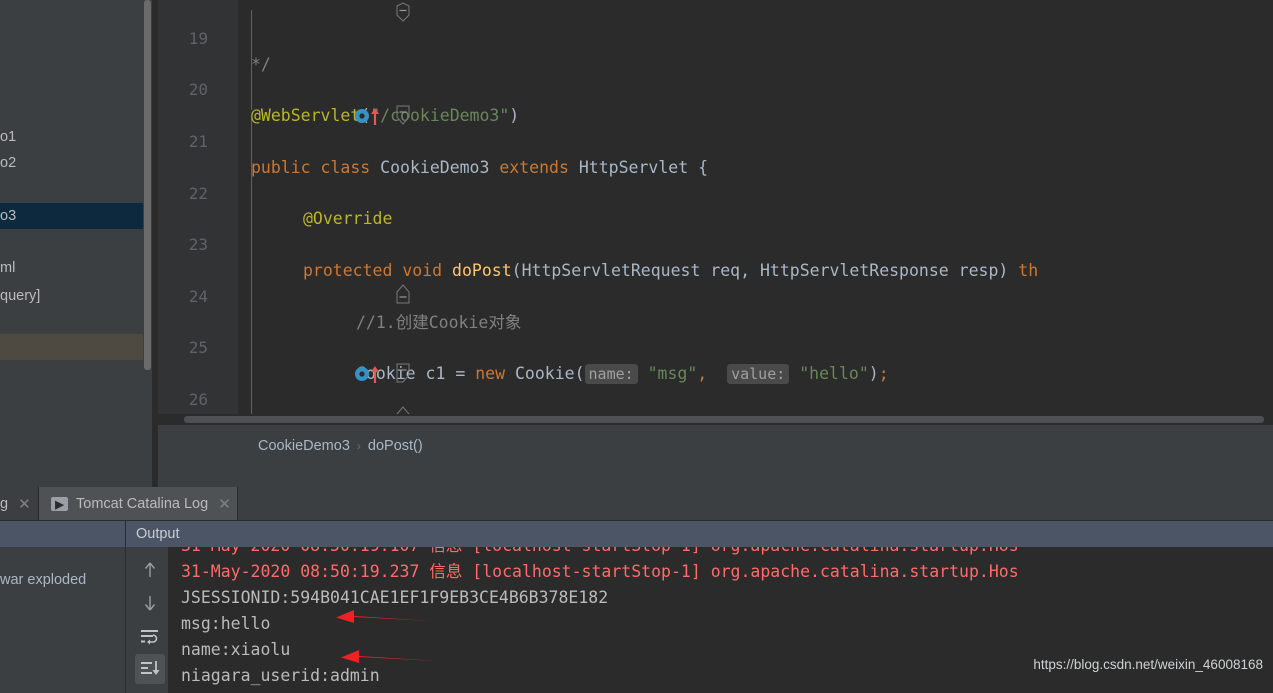  I want to click on line-number: 20, so click(198, 90).